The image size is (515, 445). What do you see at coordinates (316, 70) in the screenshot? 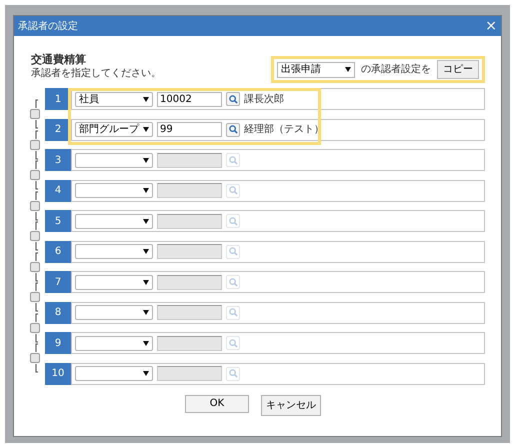
I see `source-select: 出張申請` at bounding box center [316, 70].